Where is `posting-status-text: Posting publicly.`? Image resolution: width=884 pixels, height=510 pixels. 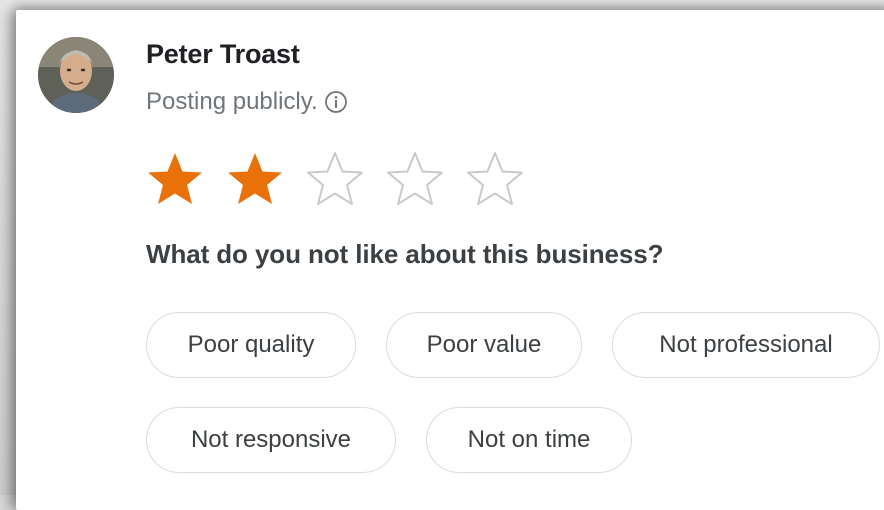
posting-status-text: Posting publicly. is located at coordinates (232, 101).